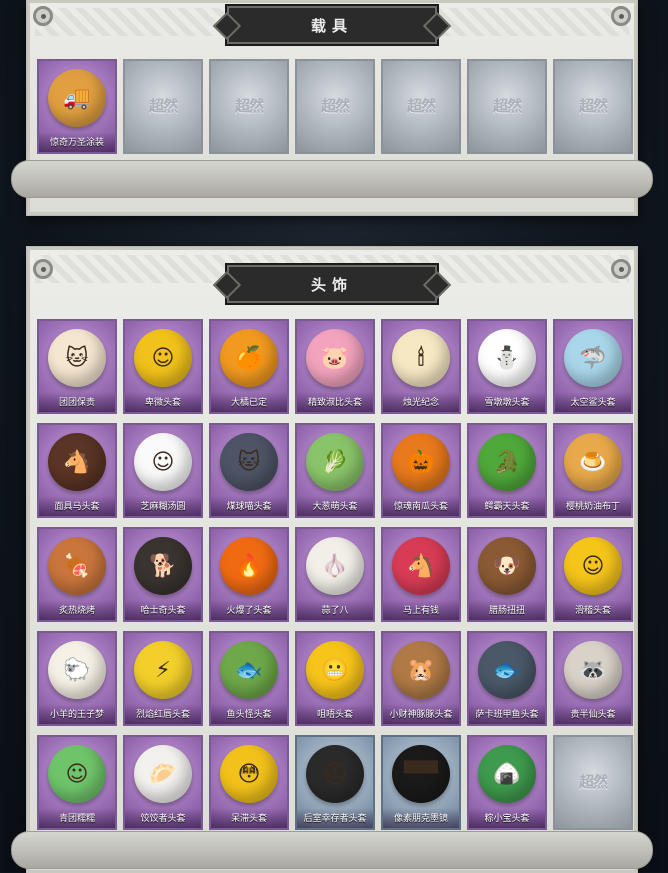  I want to click on item-card: 🍮 樱桃奶油布丁, so click(593, 470).